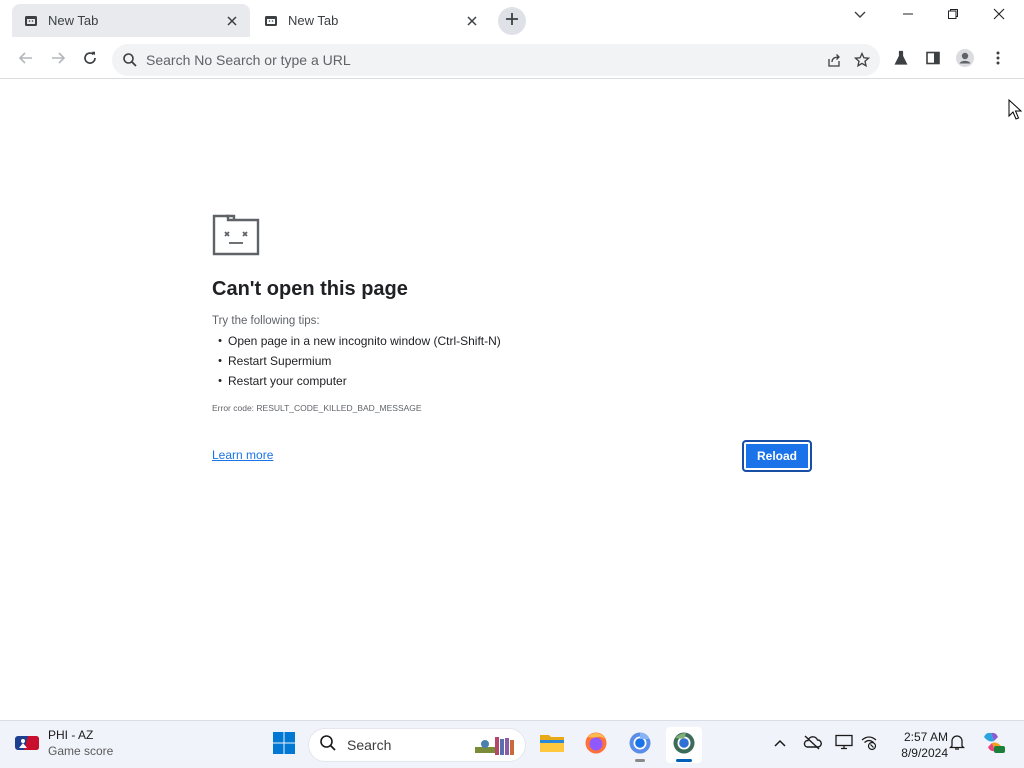 This screenshot has height=768, width=1024. I want to click on back-arrow-icon, so click(26, 60).